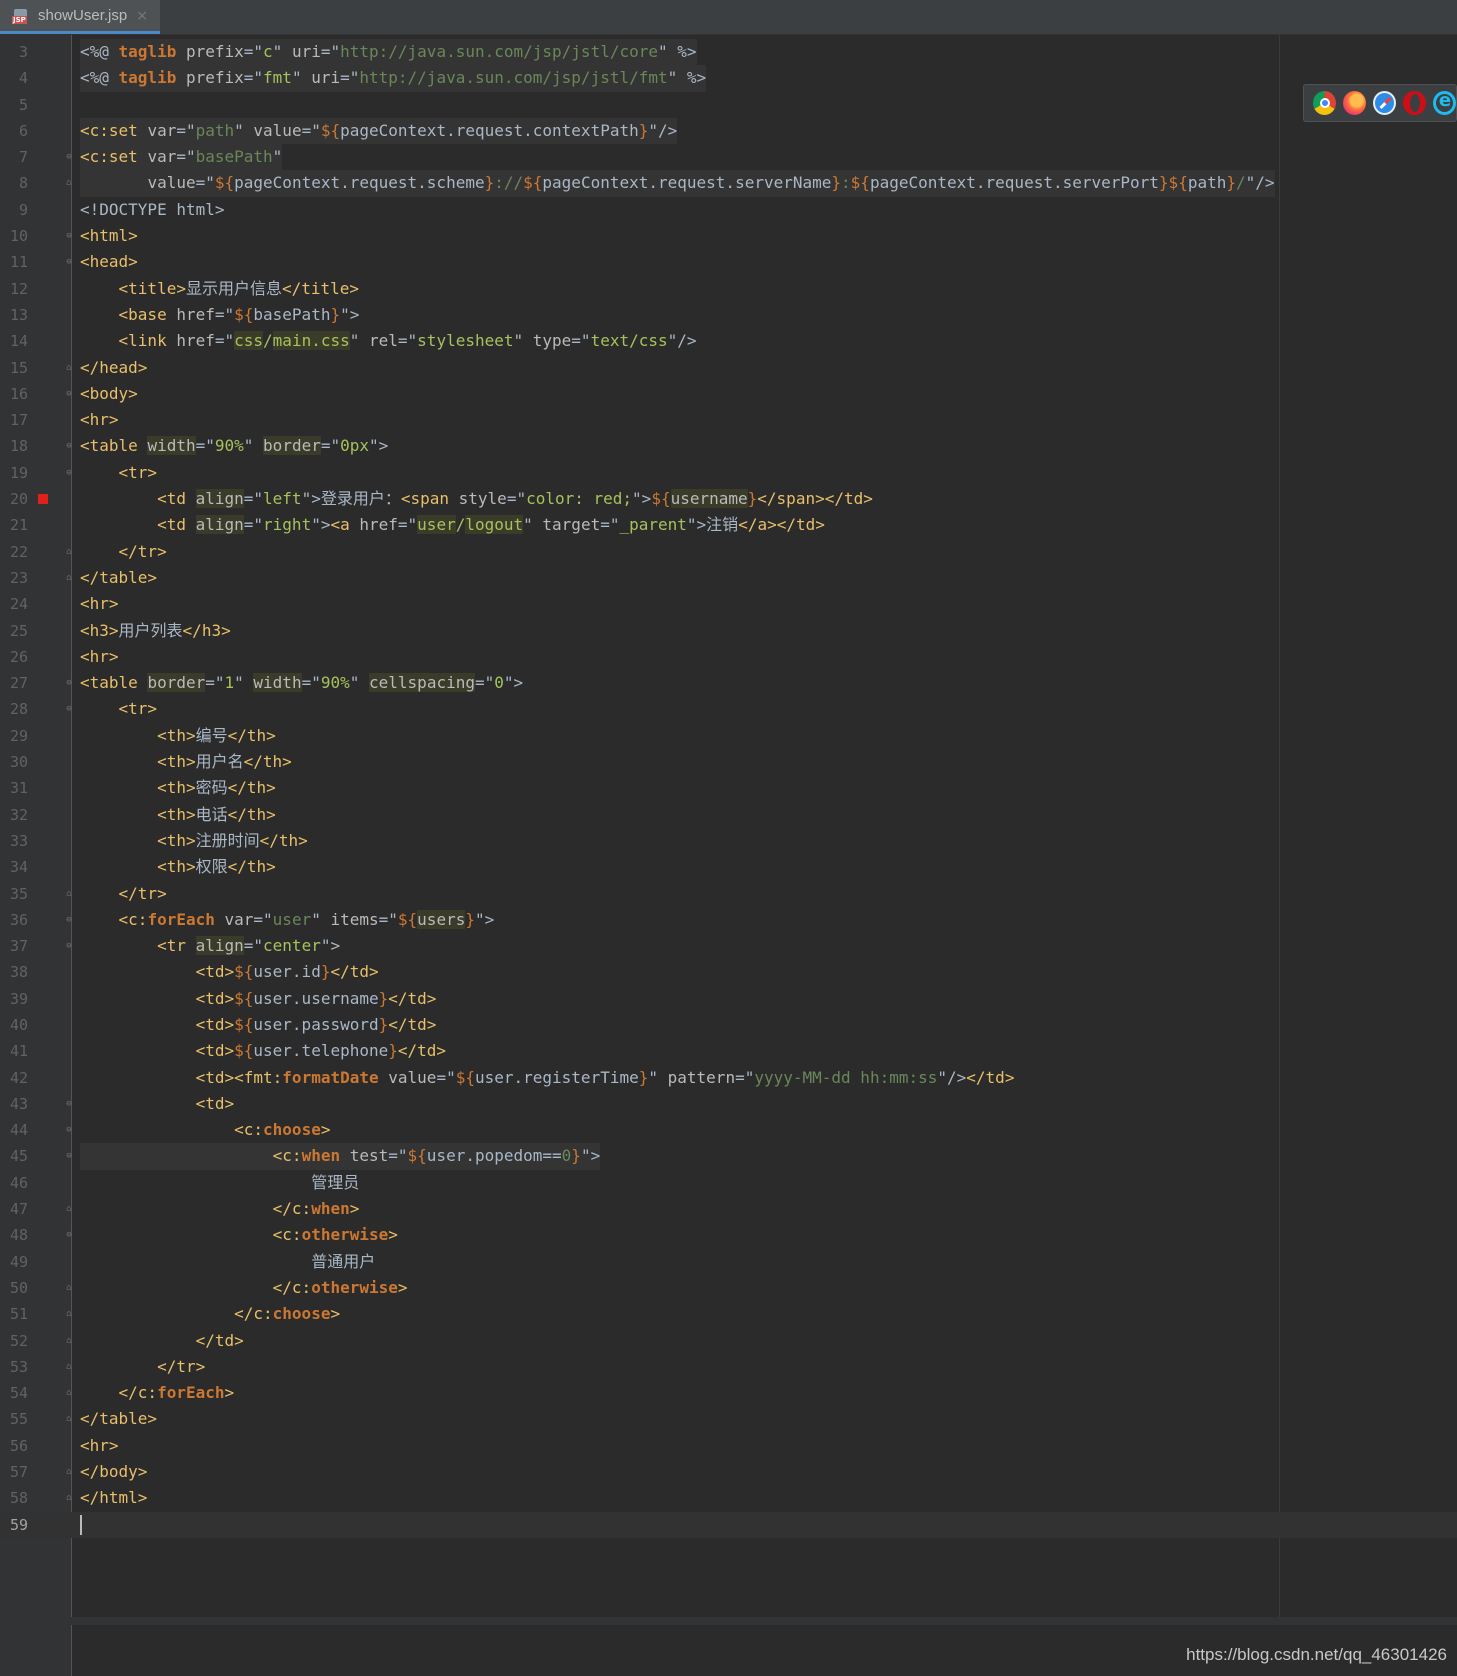 The width and height of the screenshot is (1457, 1676). What do you see at coordinates (14, 52) in the screenshot?
I see `line-number: 3` at bounding box center [14, 52].